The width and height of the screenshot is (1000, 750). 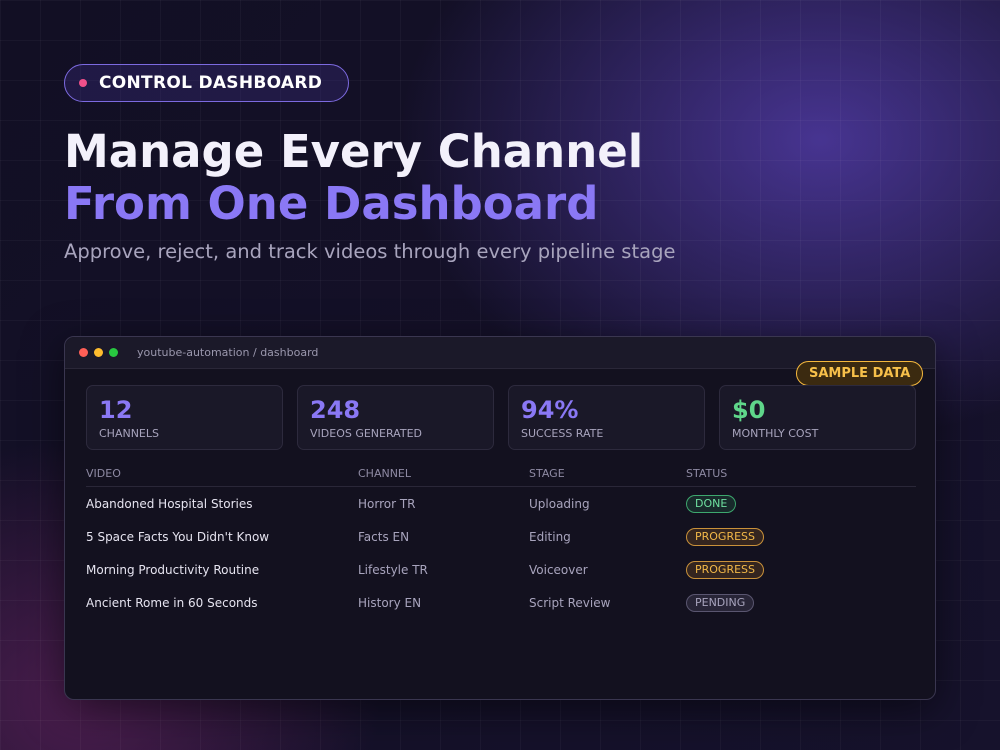 What do you see at coordinates (335, 410) in the screenshot?
I see `stat-value: 248` at bounding box center [335, 410].